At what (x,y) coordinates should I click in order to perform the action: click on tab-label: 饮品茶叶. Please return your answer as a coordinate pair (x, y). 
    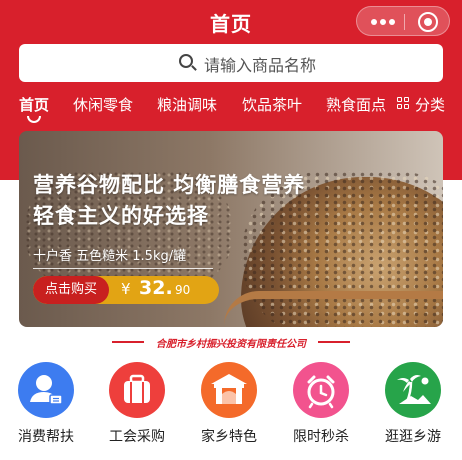
    Looking at the image, I should click on (272, 105).